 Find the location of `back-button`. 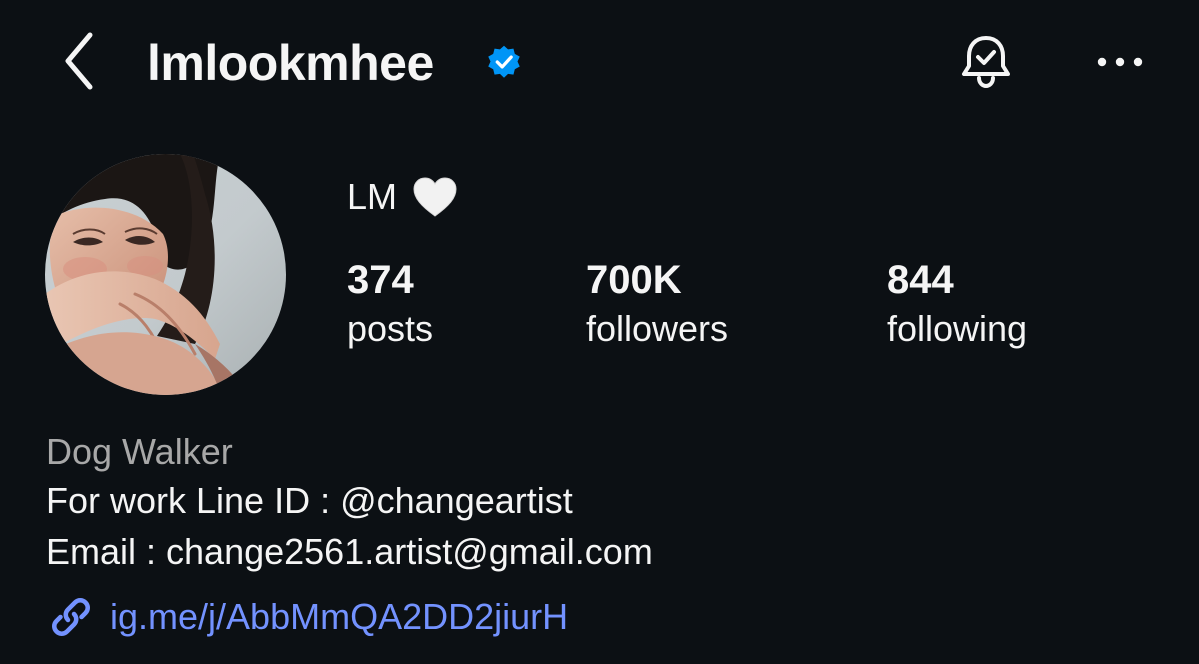

back-button is located at coordinates (78, 61).